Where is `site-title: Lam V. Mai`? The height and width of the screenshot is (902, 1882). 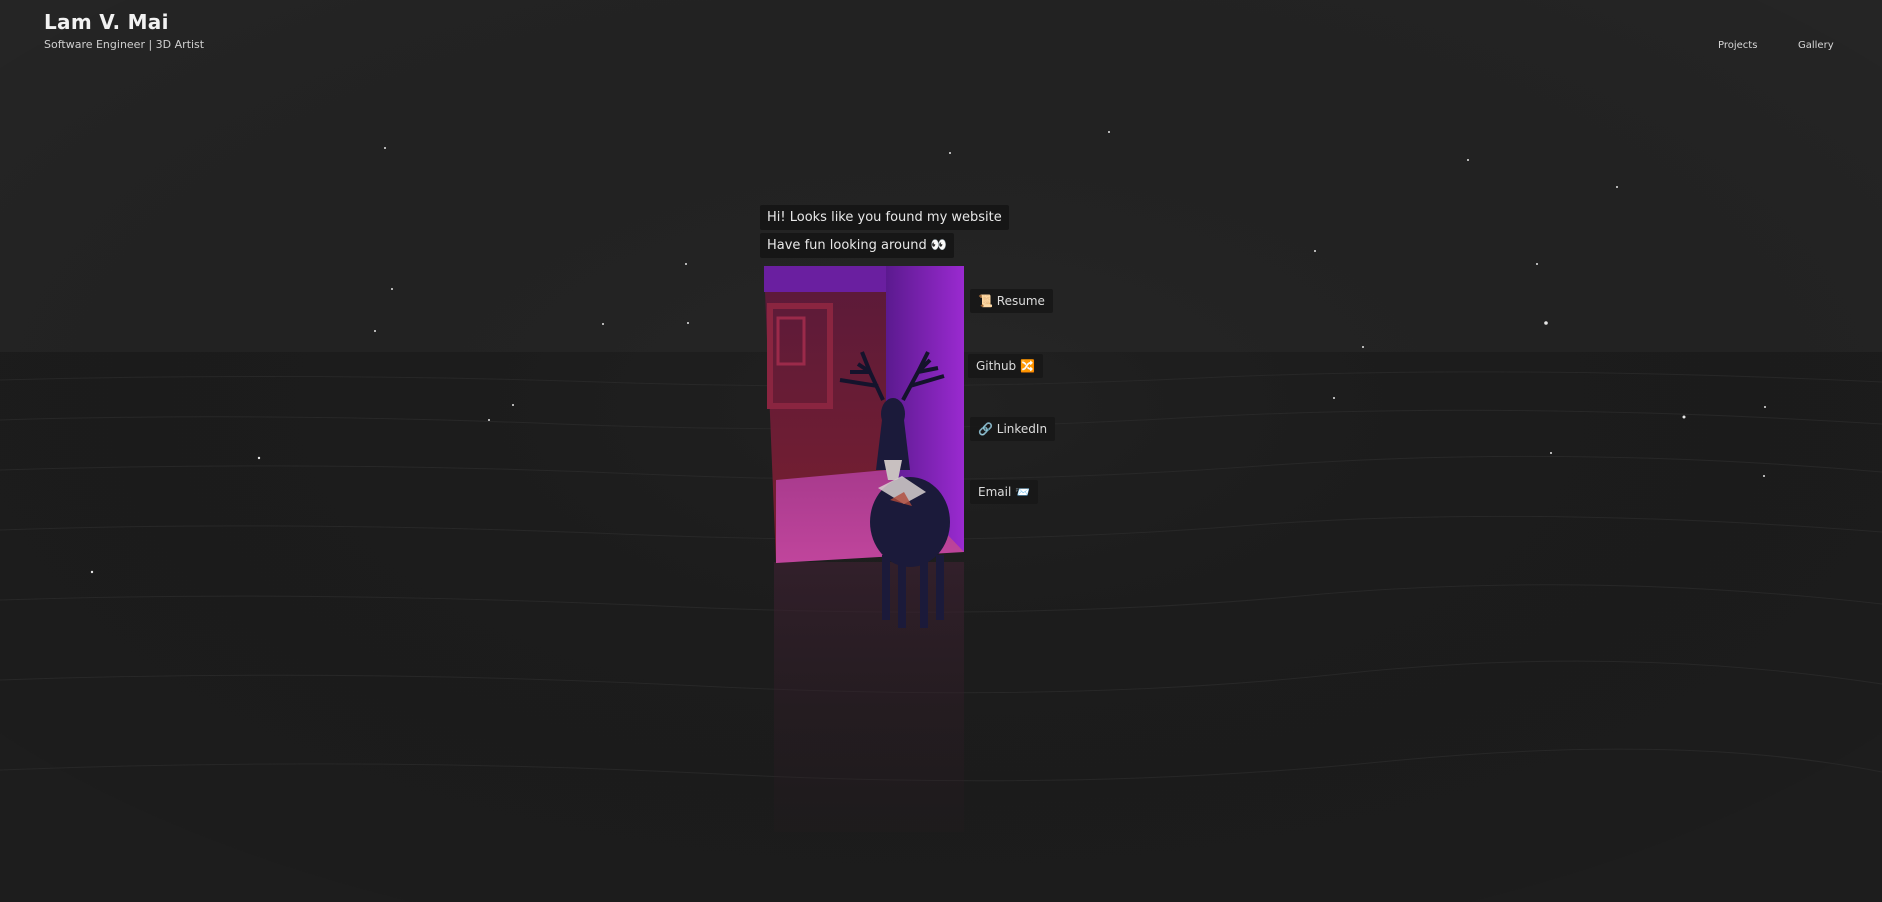 site-title: Lam V. Mai is located at coordinates (124, 22).